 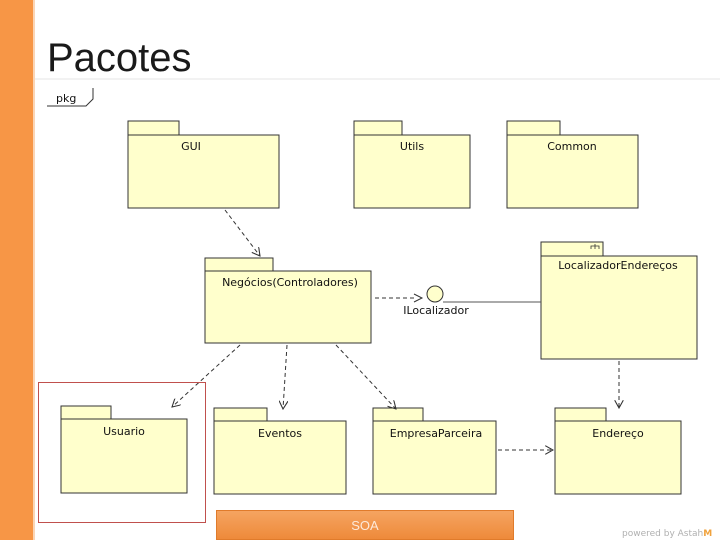 What do you see at coordinates (280, 451) in the screenshot?
I see `package-eventos: Eventos` at bounding box center [280, 451].